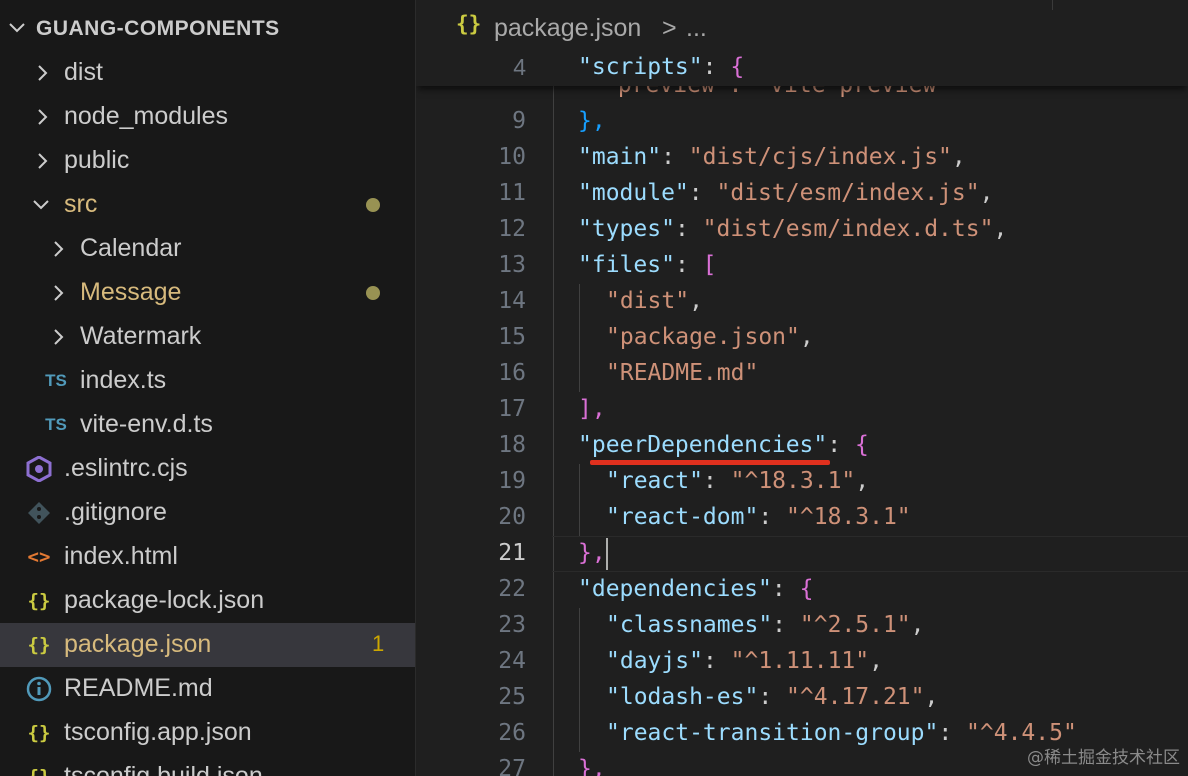  What do you see at coordinates (131, 292) in the screenshot?
I see `tree-item-label: Message` at bounding box center [131, 292].